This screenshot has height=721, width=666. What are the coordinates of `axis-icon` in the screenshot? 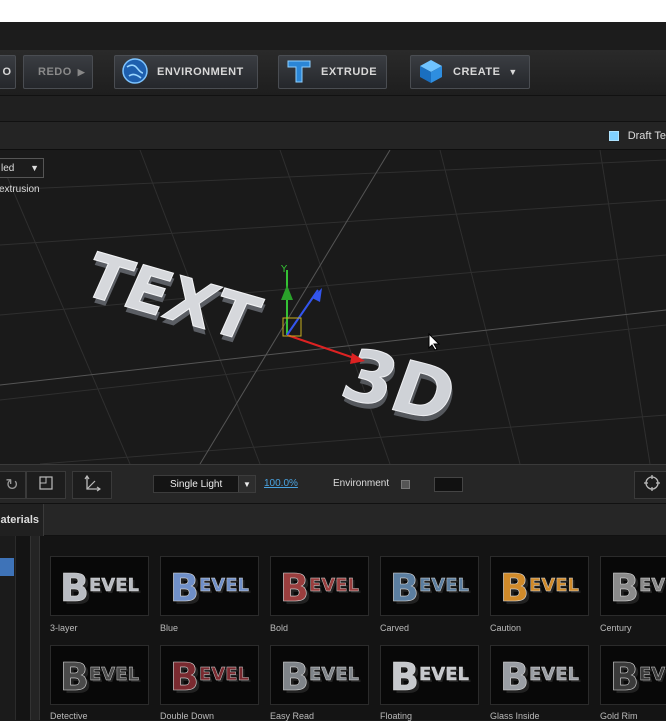 It's located at (92, 485).